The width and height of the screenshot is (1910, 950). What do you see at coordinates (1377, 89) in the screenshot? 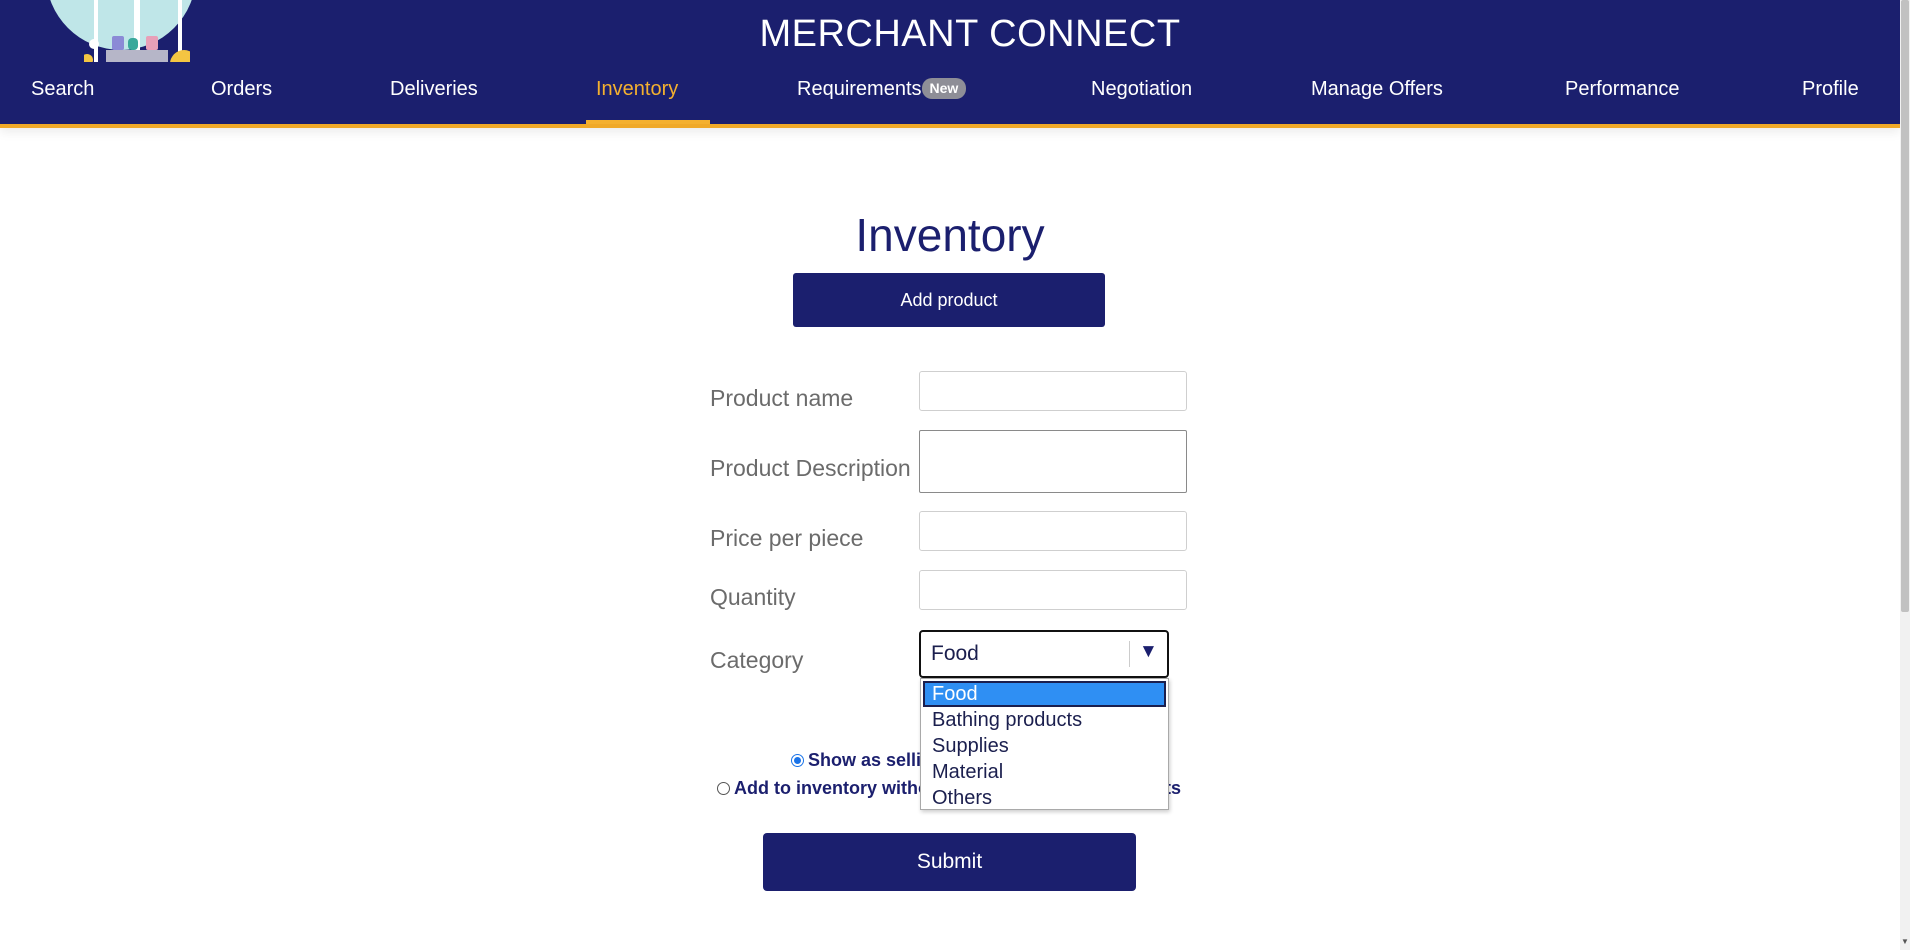
I see `nav-manage-offers: Manage Offers` at bounding box center [1377, 89].